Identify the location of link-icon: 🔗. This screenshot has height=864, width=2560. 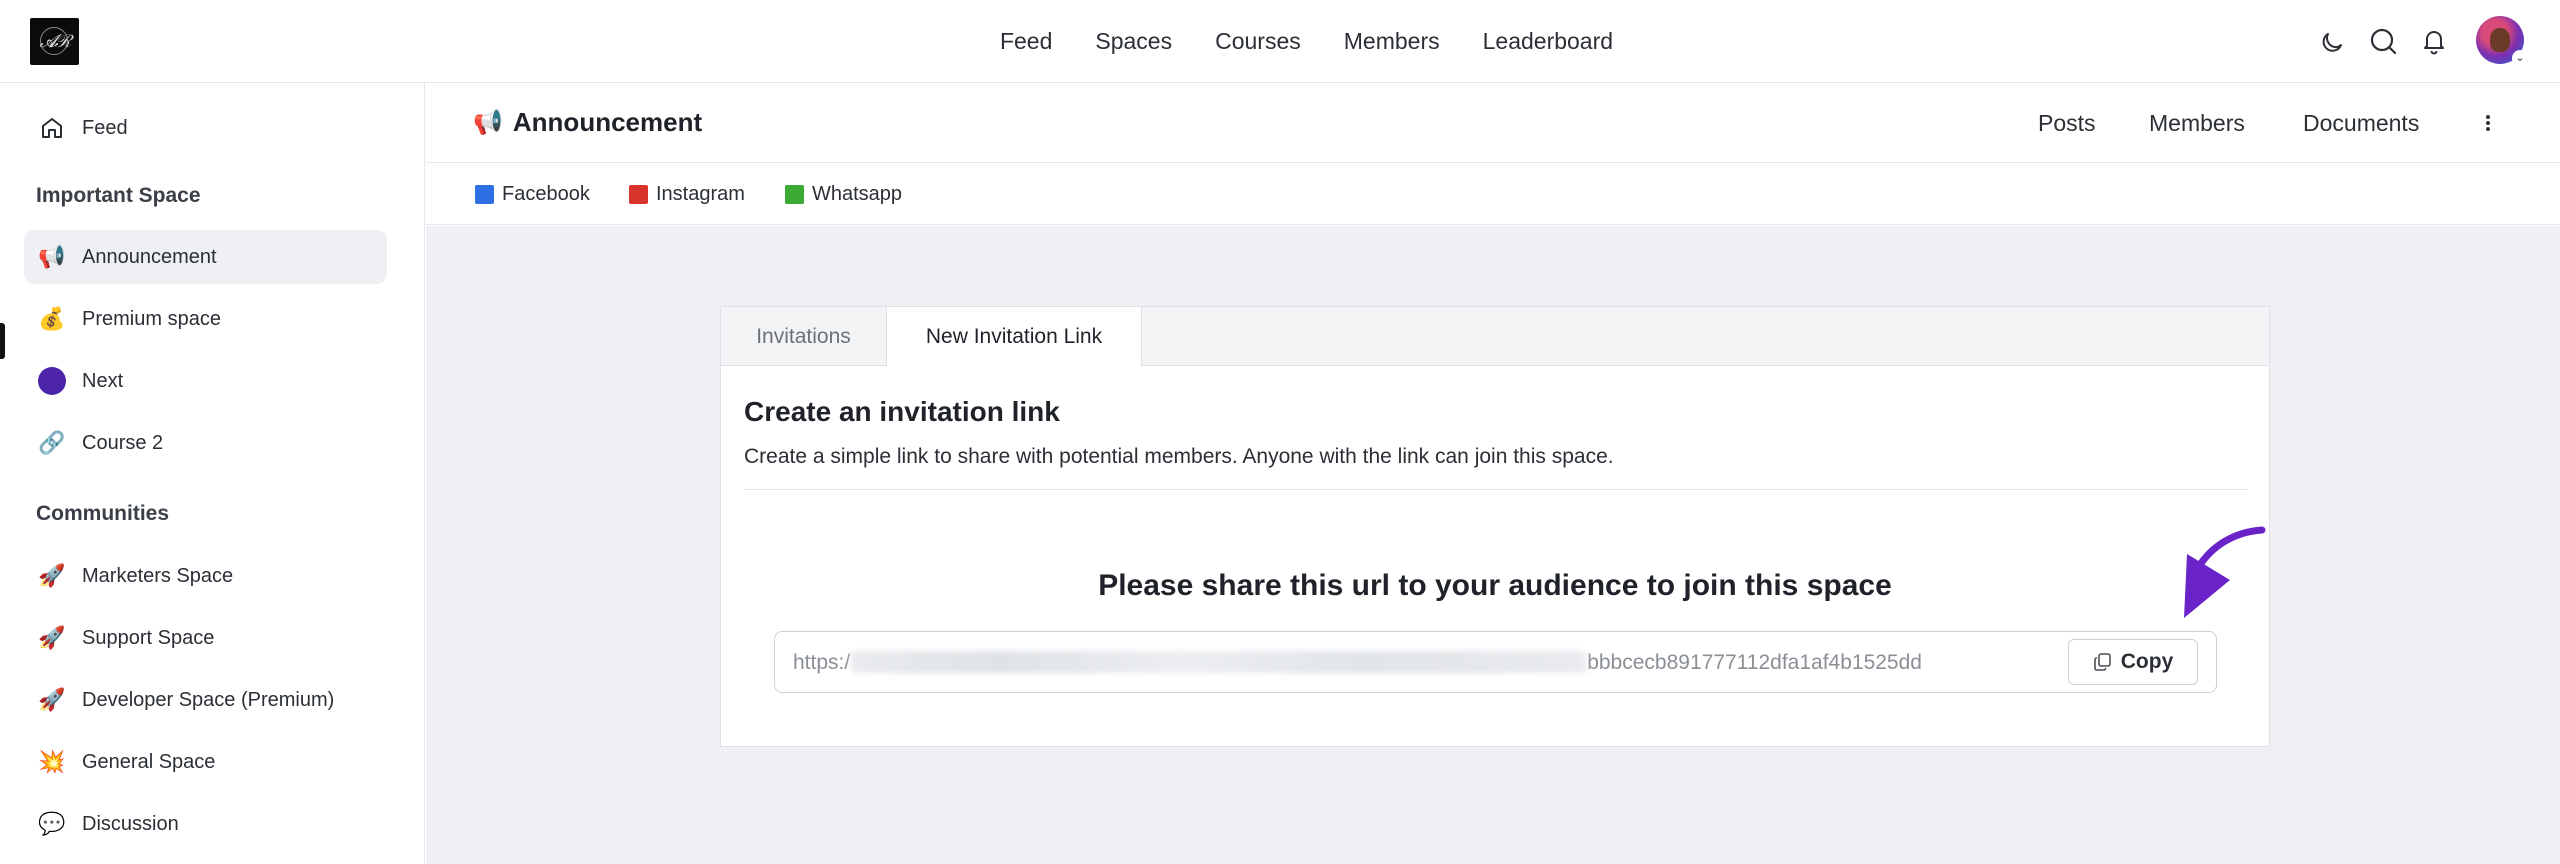
(52, 442).